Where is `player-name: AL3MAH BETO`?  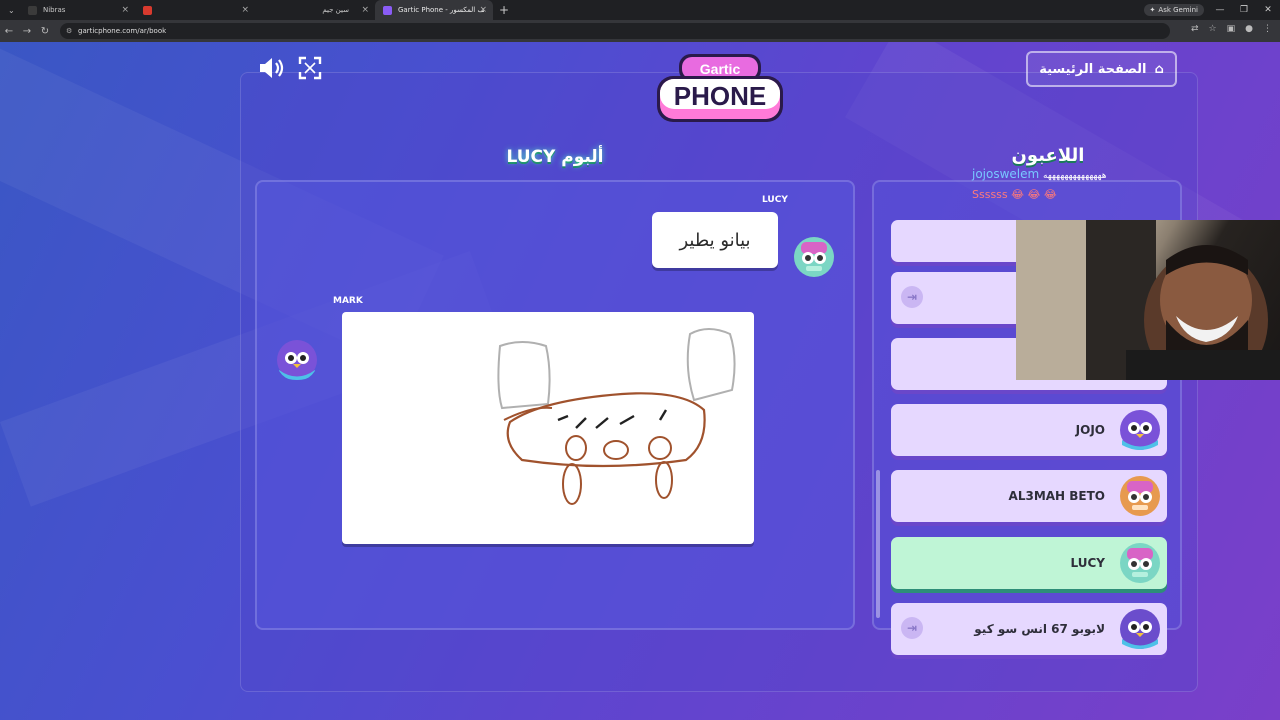 player-name: AL3MAH BETO is located at coordinates (1056, 496).